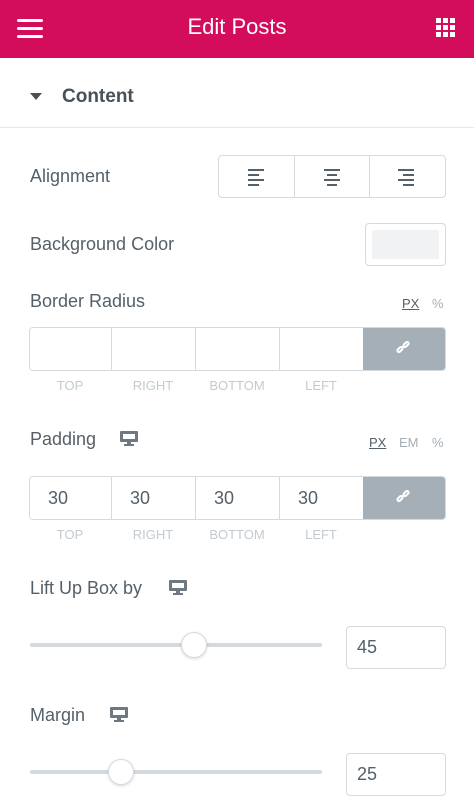 The height and width of the screenshot is (811, 474). Describe the element at coordinates (153, 349) in the screenshot. I see `border-radius-right-input` at that location.